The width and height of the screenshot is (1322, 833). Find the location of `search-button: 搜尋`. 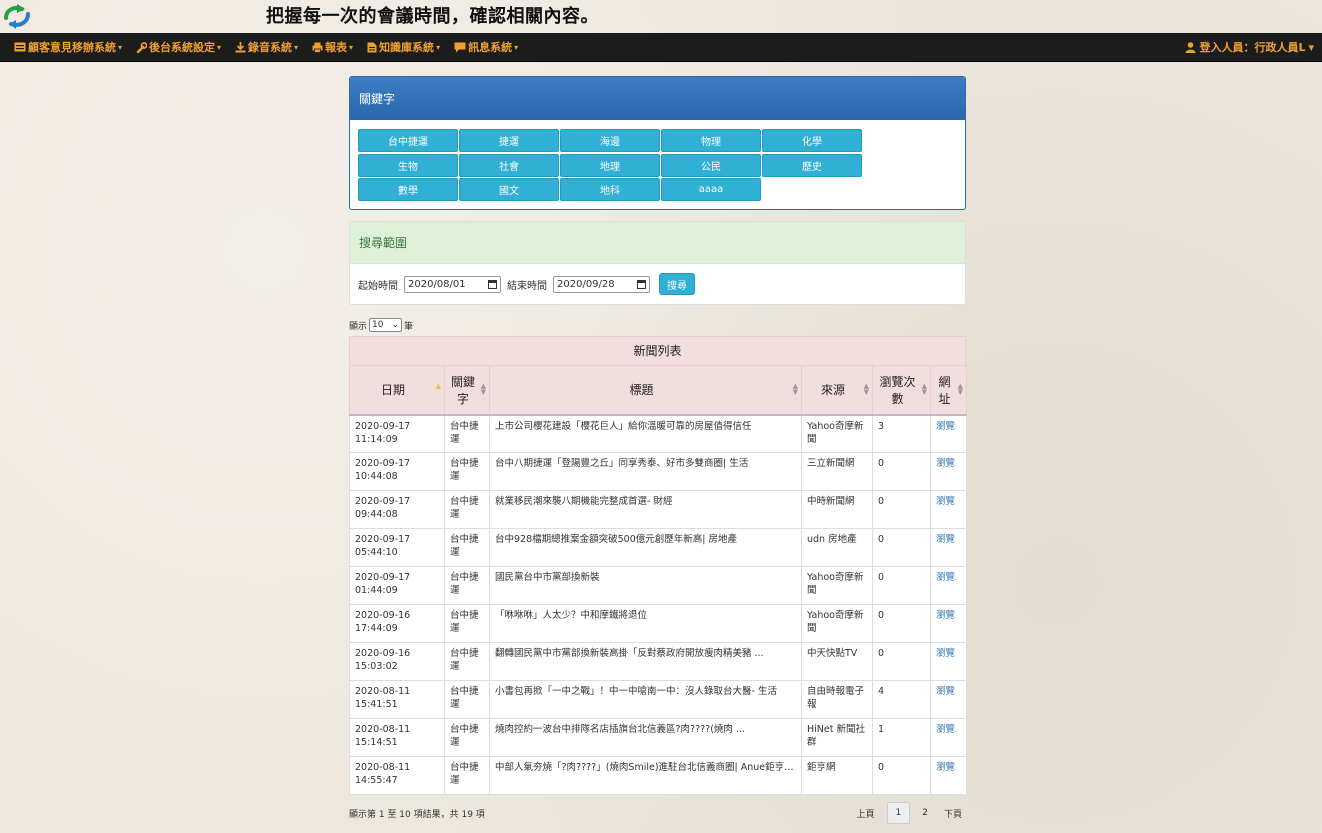

search-button: 搜尋 is located at coordinates (677, 284).